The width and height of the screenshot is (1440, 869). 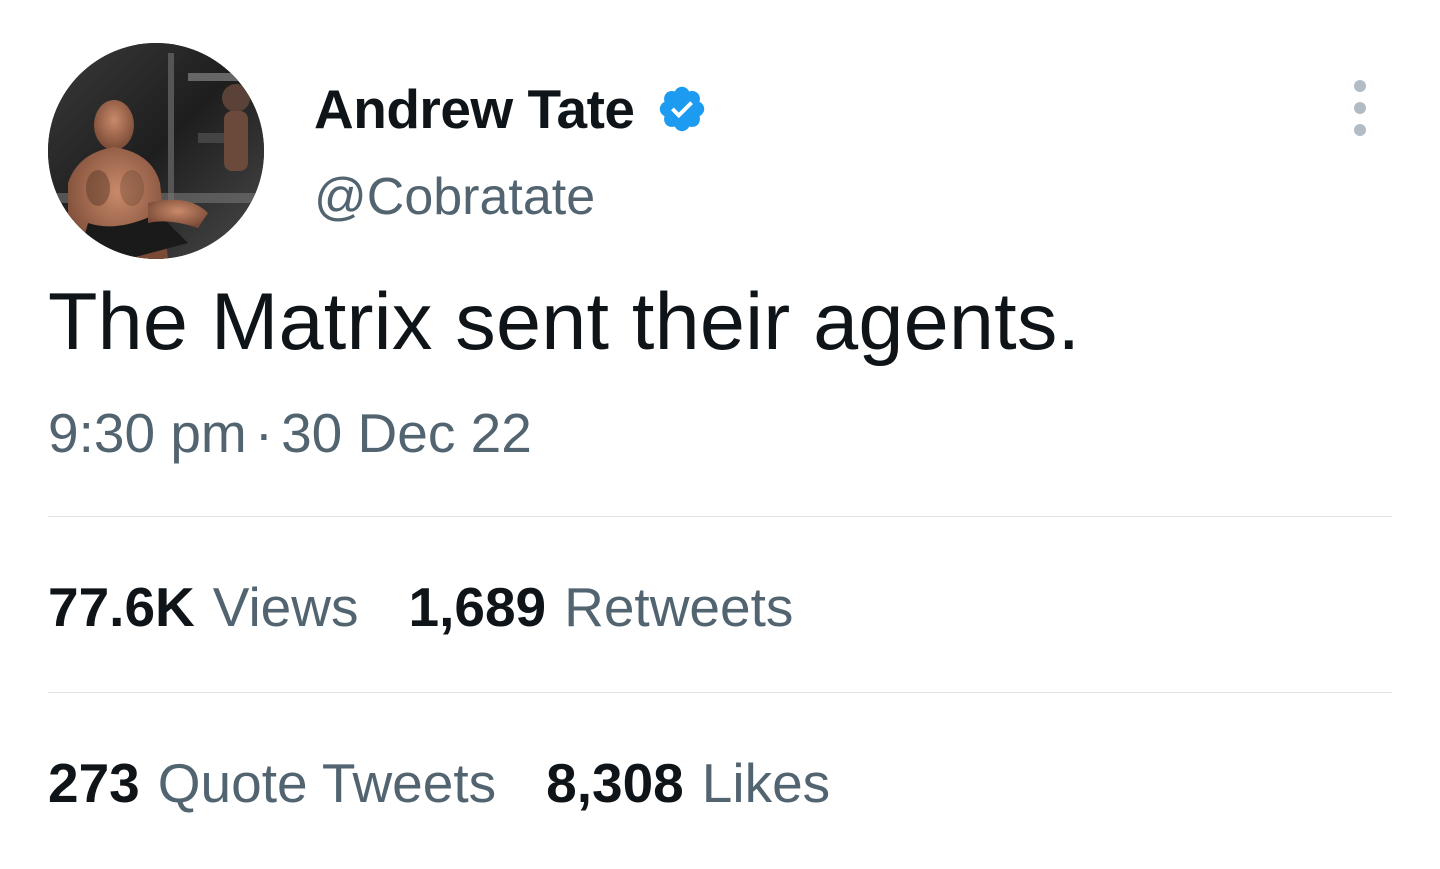 What do you see at coordinates (477, 607) in the screenshot?
I see `retweets-count: 1,689` at bounding box center [477, 607].